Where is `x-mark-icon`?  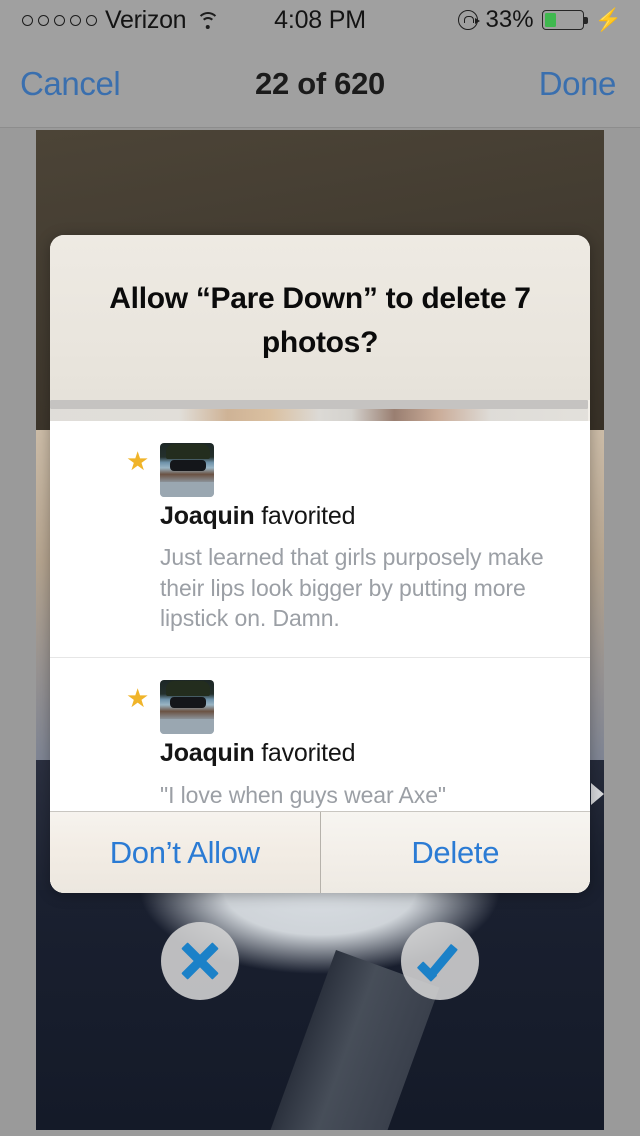
x-mark-icon is located at coordinates (200, 961).